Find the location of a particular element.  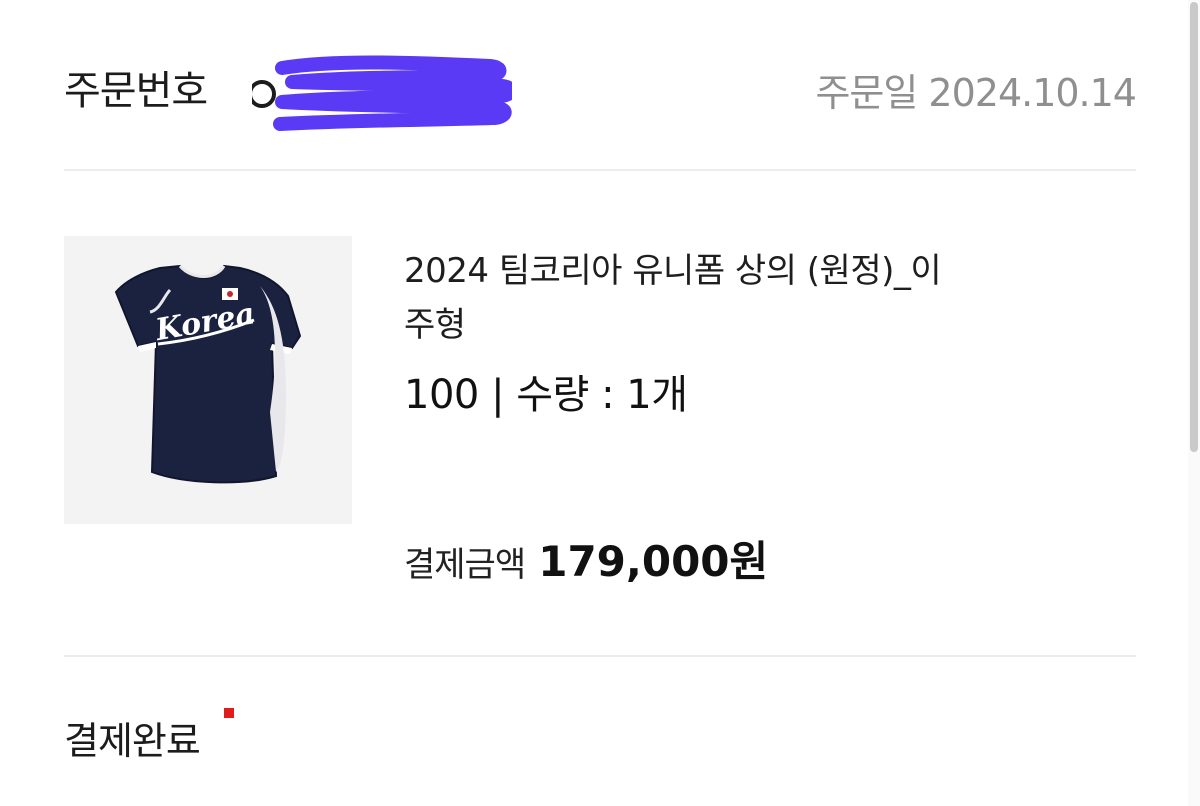

divider-top is located at coordinates (600, 170).